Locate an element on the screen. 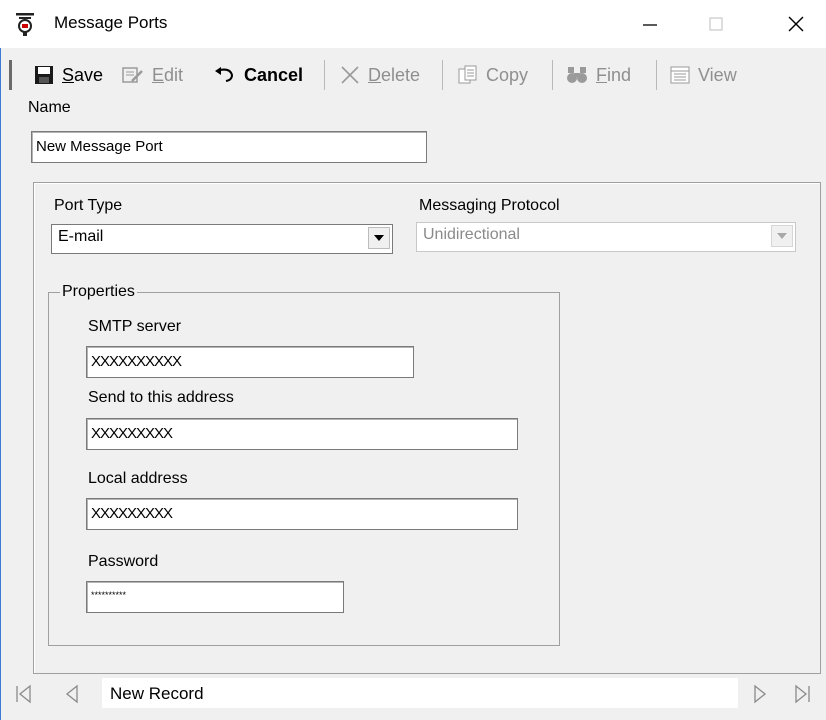 Image resolution: width=826 pixels, height=720 pixels. previous-record-icon is located at coordinates (71, 694).